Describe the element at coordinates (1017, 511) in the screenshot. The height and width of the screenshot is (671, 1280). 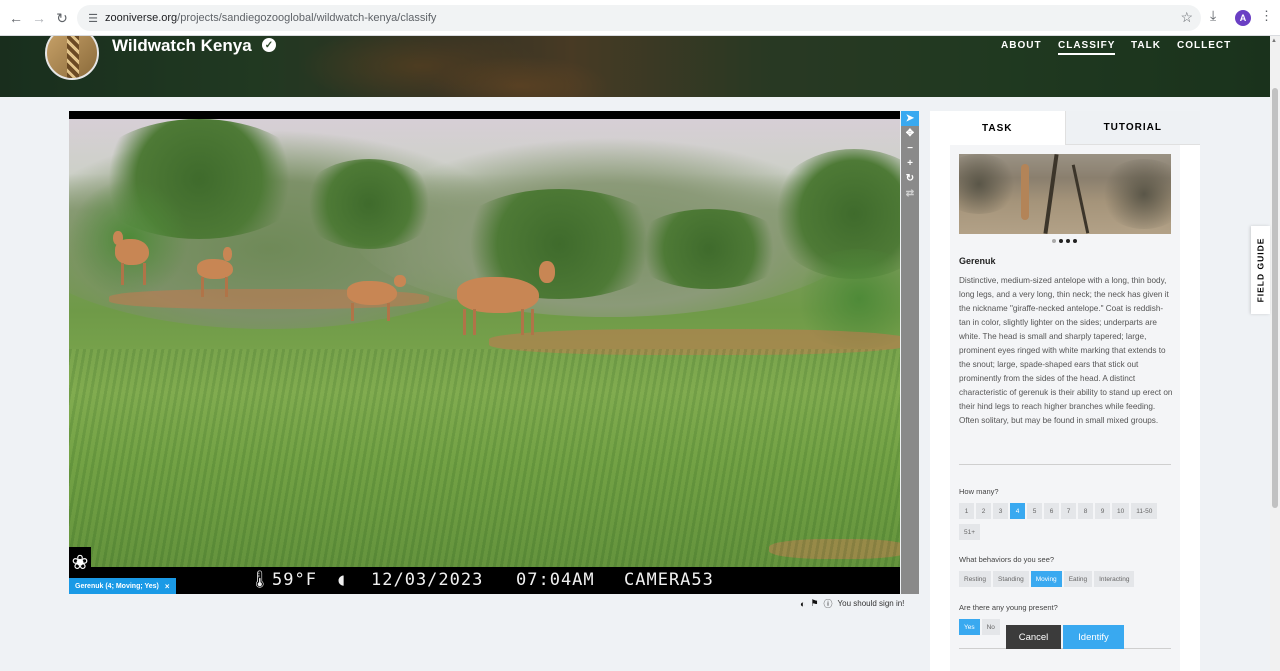
I see `count-option-selected: 4` at that location.